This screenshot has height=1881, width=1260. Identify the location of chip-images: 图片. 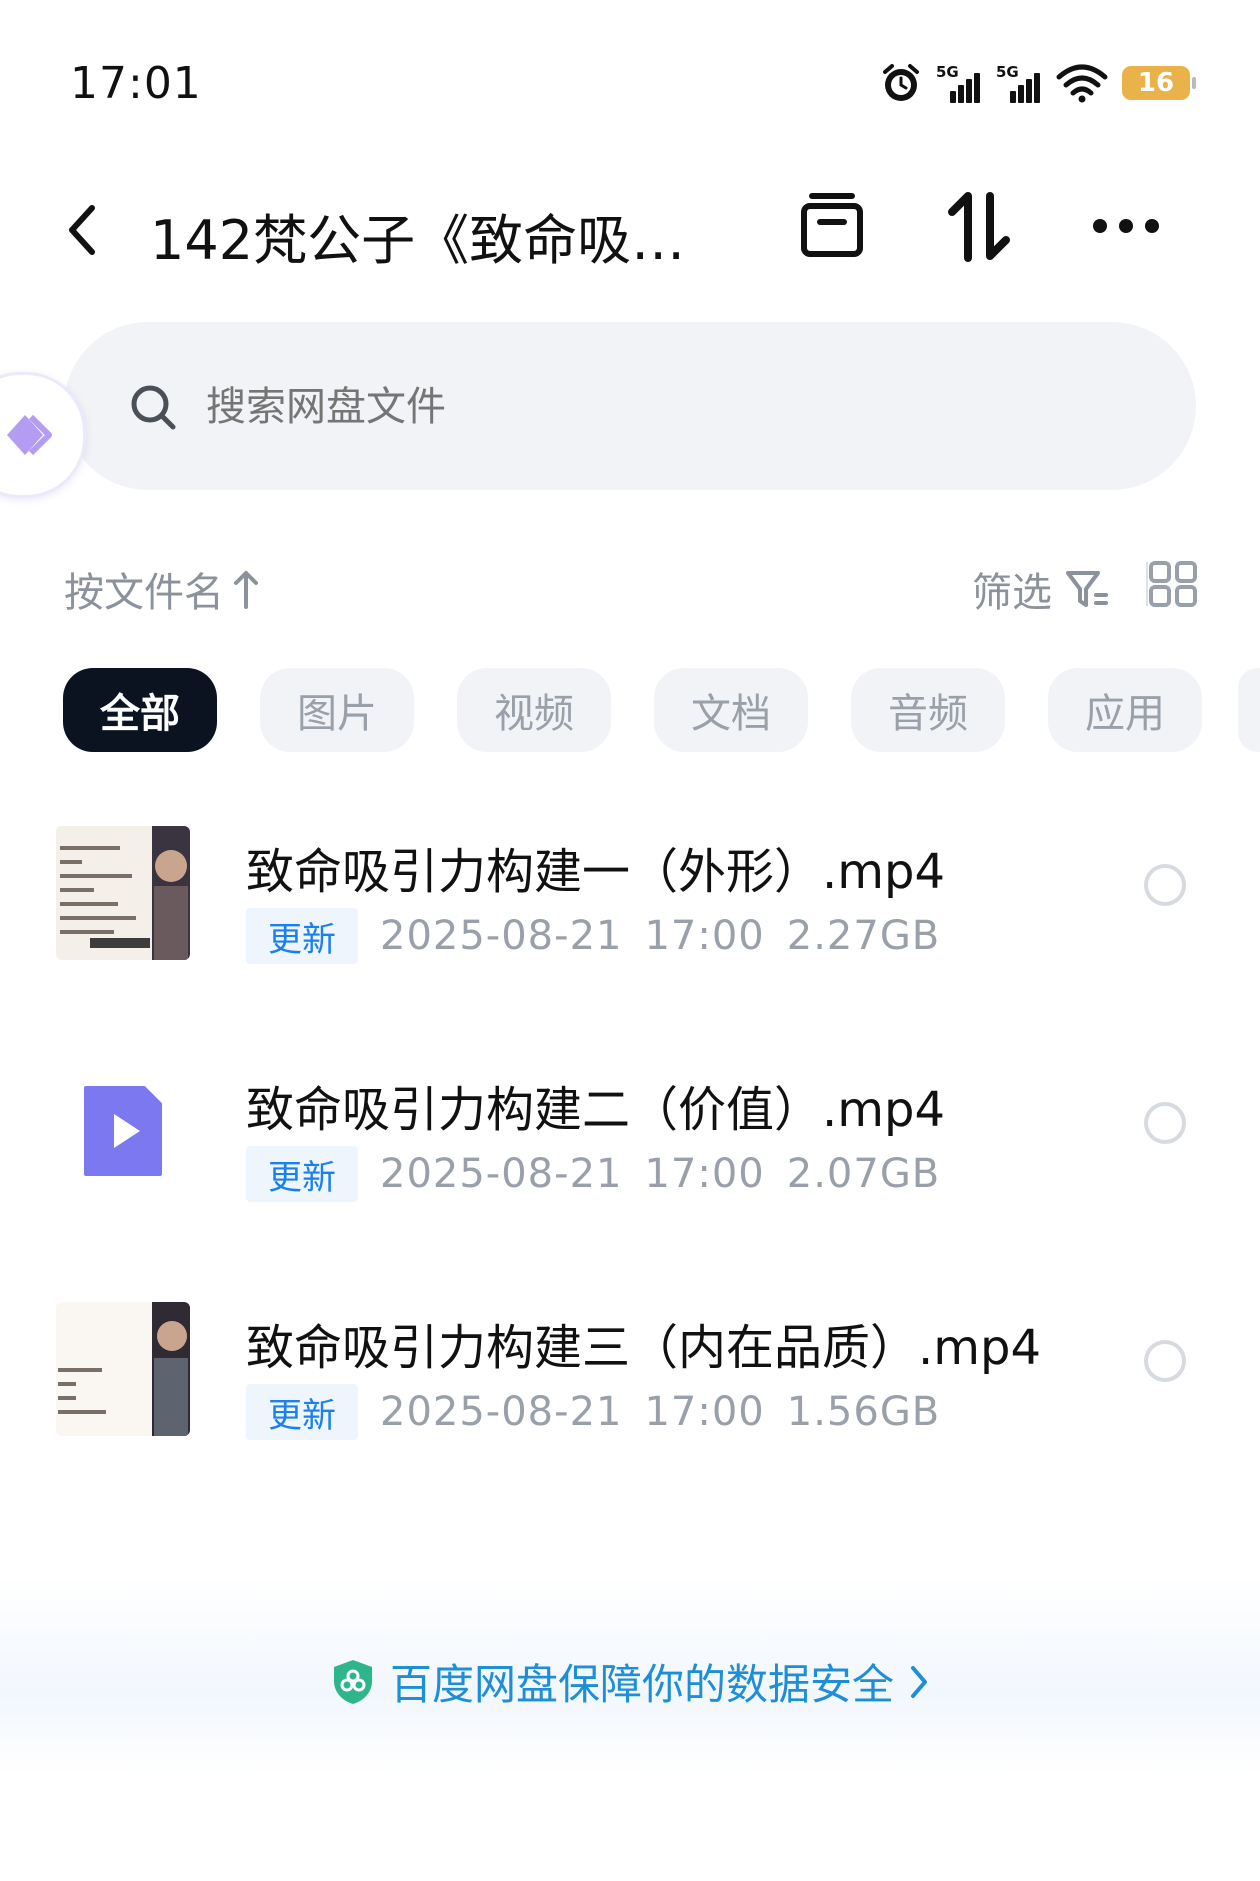
(337, 710).